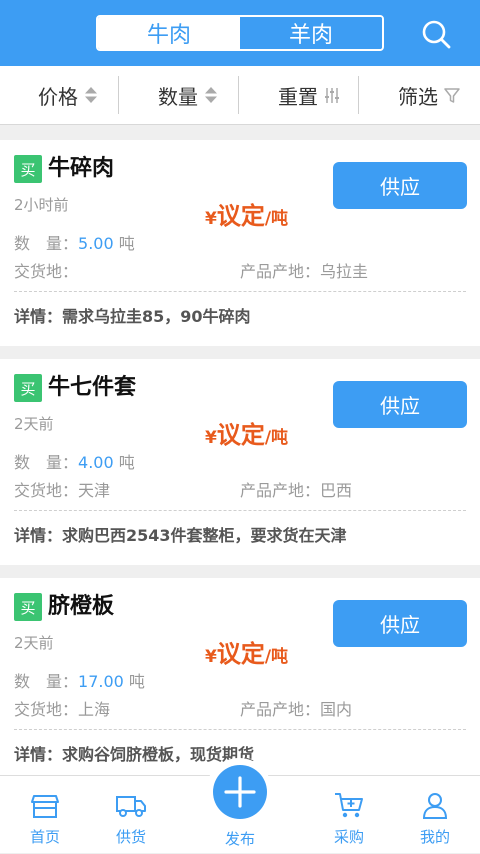  I want to click on truck-icon, so click(131, 806).